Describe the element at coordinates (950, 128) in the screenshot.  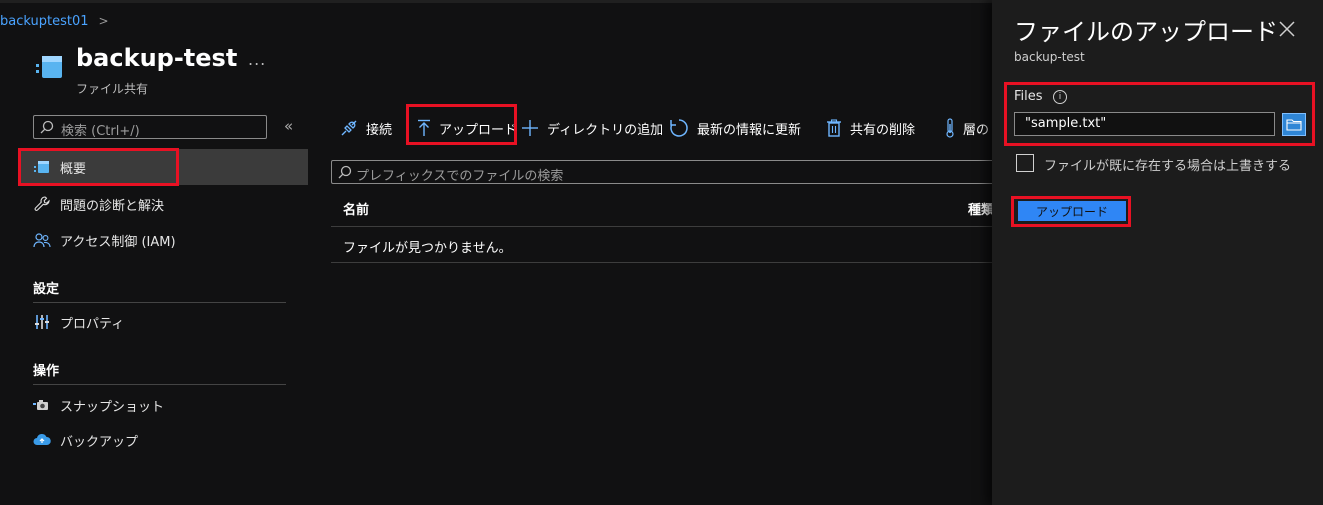
I see `thermometer-icon` at that location.